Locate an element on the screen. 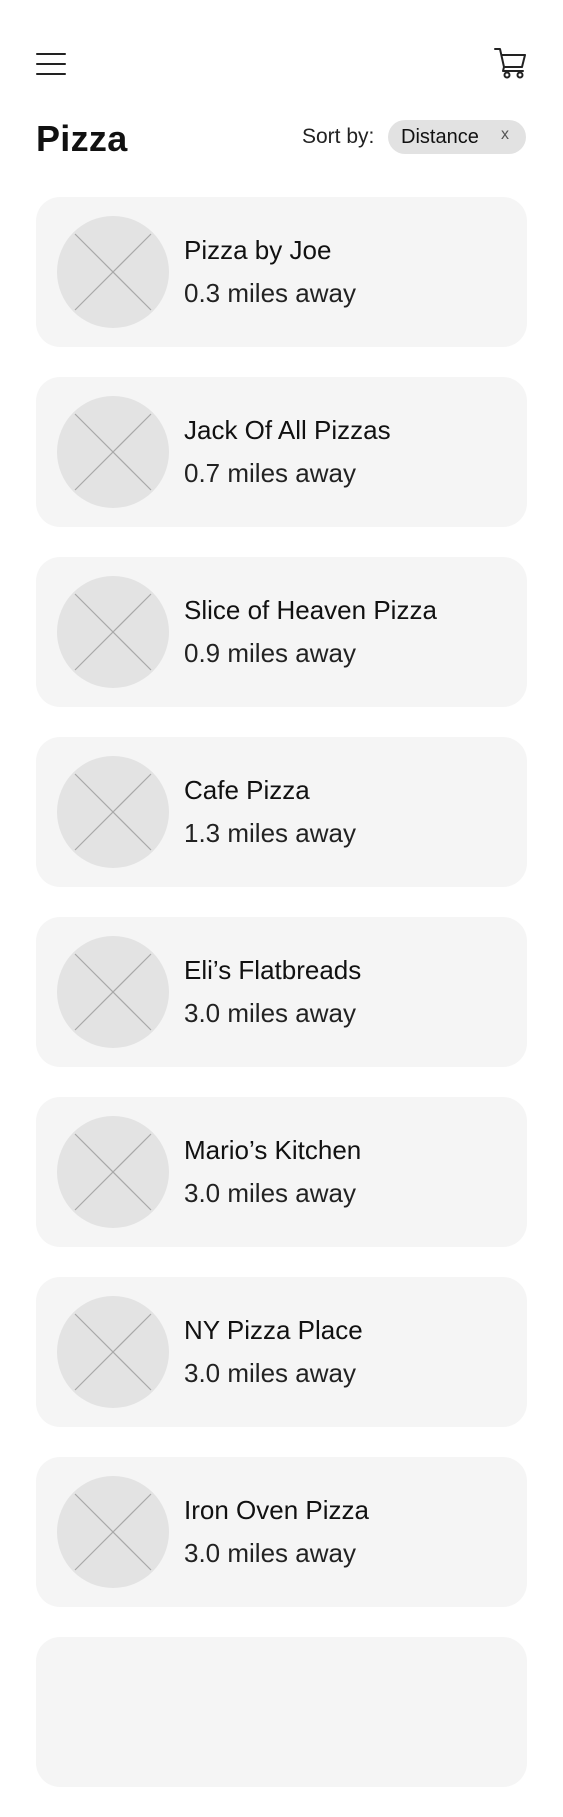 The width and height of the screenshot is (563, 1817). restaurant-name: Slice of Heaven Pizza is located at coordinates (310, 610).